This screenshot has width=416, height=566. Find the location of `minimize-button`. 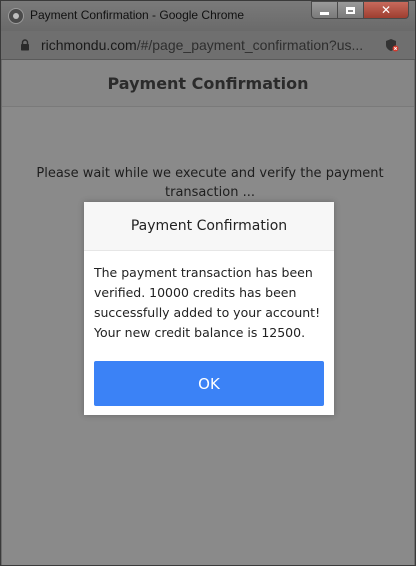

minimize-button is located at coordinates (324, 10).